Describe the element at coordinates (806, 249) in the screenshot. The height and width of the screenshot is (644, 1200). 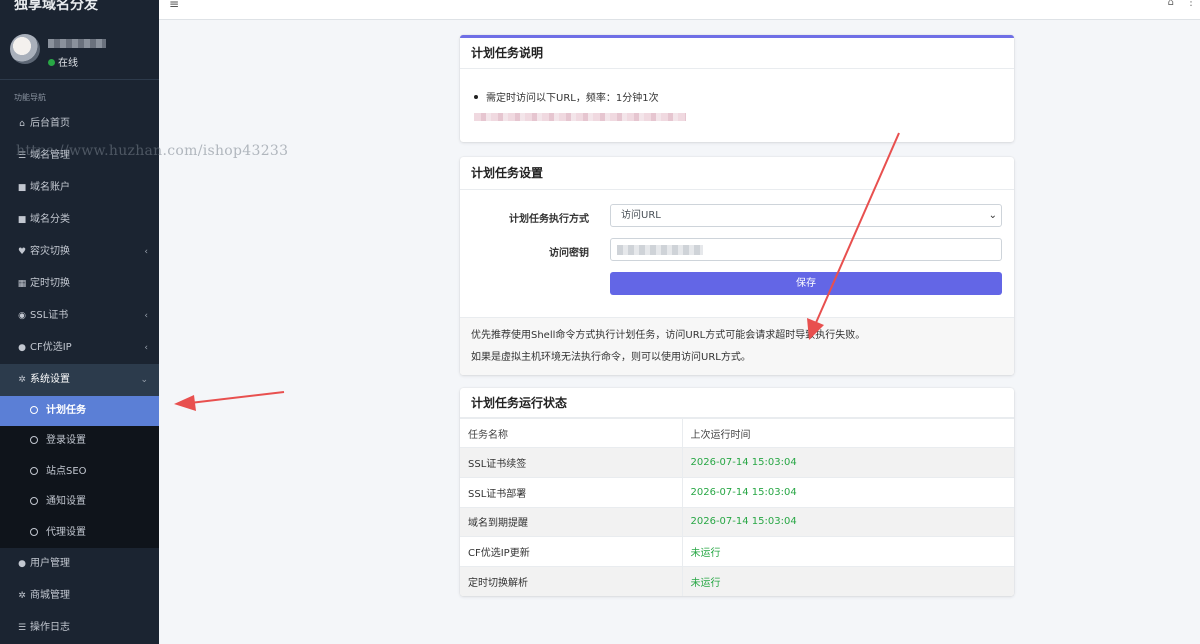
I see `access-key-input` at that location.